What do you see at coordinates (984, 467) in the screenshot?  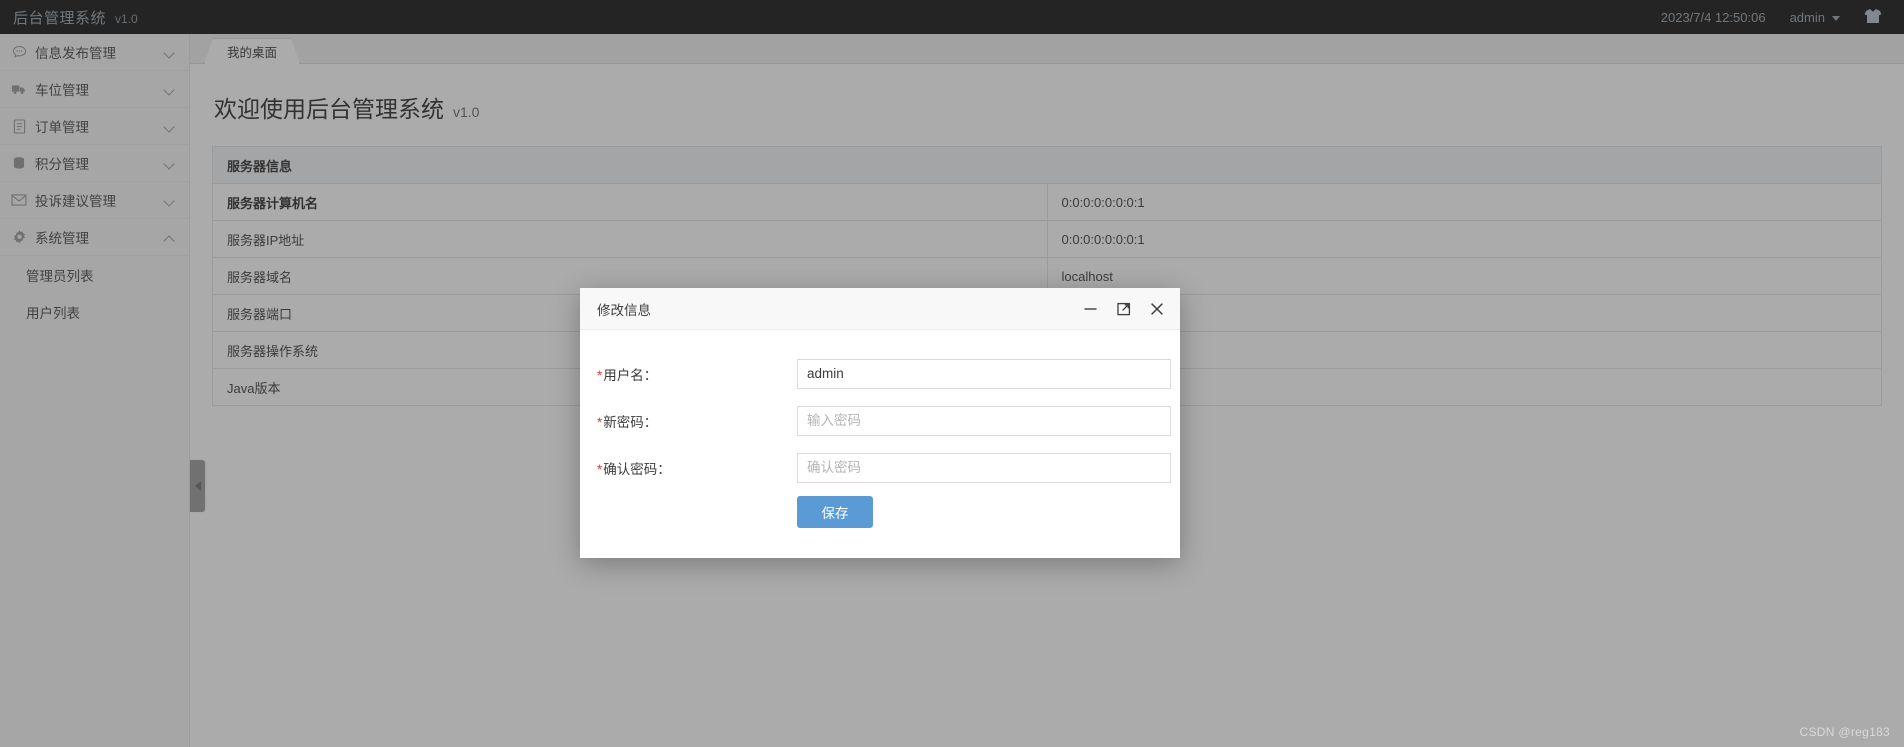 I see `confirm-password-input` at bounding box center [984, 467].